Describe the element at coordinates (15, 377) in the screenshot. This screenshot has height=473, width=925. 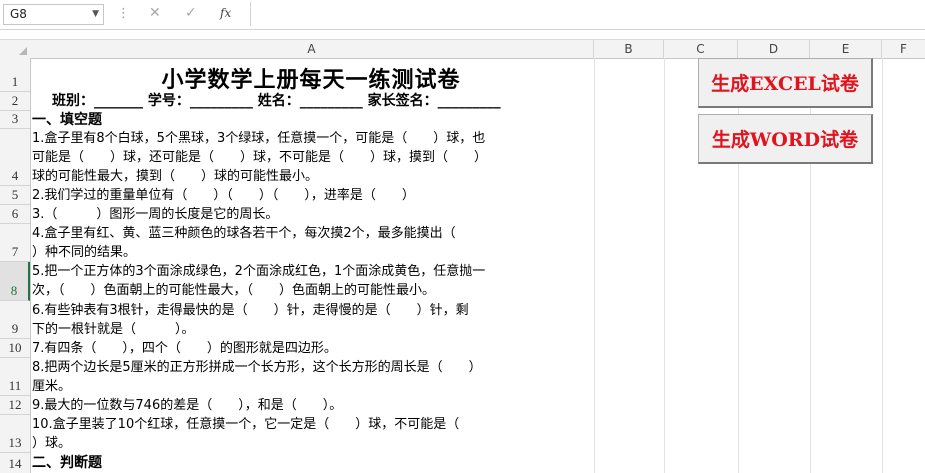
I see `row-header-11: 11` at that location.